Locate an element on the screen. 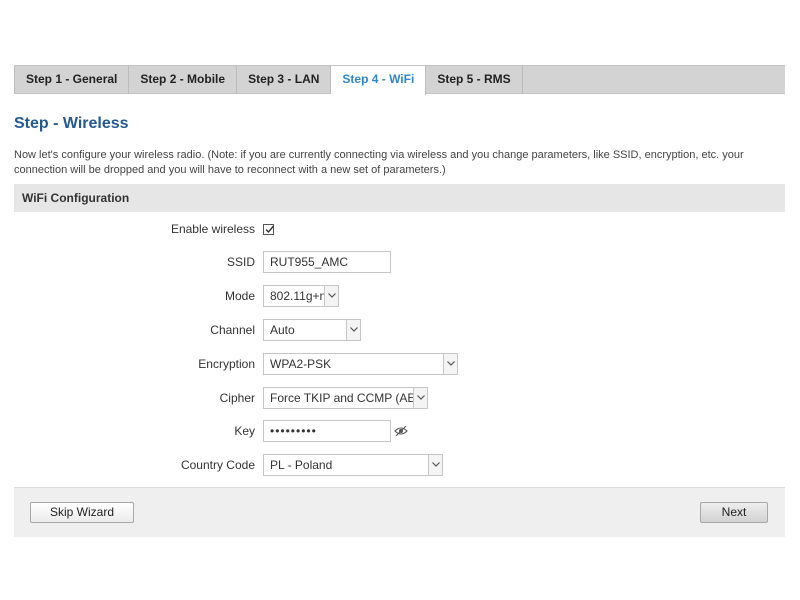 The width and height of the screenshot is (800, 600). cipher-value: Force TKIP and CCMP (AES) is located at coordinates (349, 398).